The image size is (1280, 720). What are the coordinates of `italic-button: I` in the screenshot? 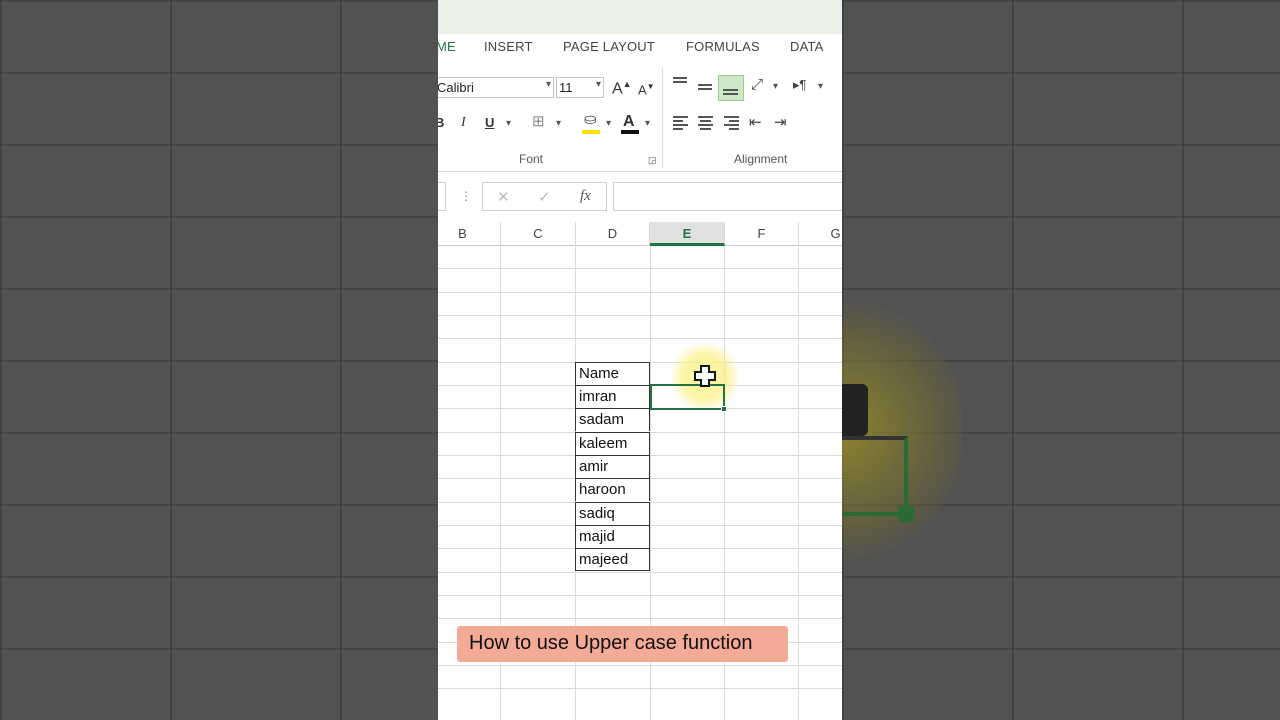 It's located at (463, 123).